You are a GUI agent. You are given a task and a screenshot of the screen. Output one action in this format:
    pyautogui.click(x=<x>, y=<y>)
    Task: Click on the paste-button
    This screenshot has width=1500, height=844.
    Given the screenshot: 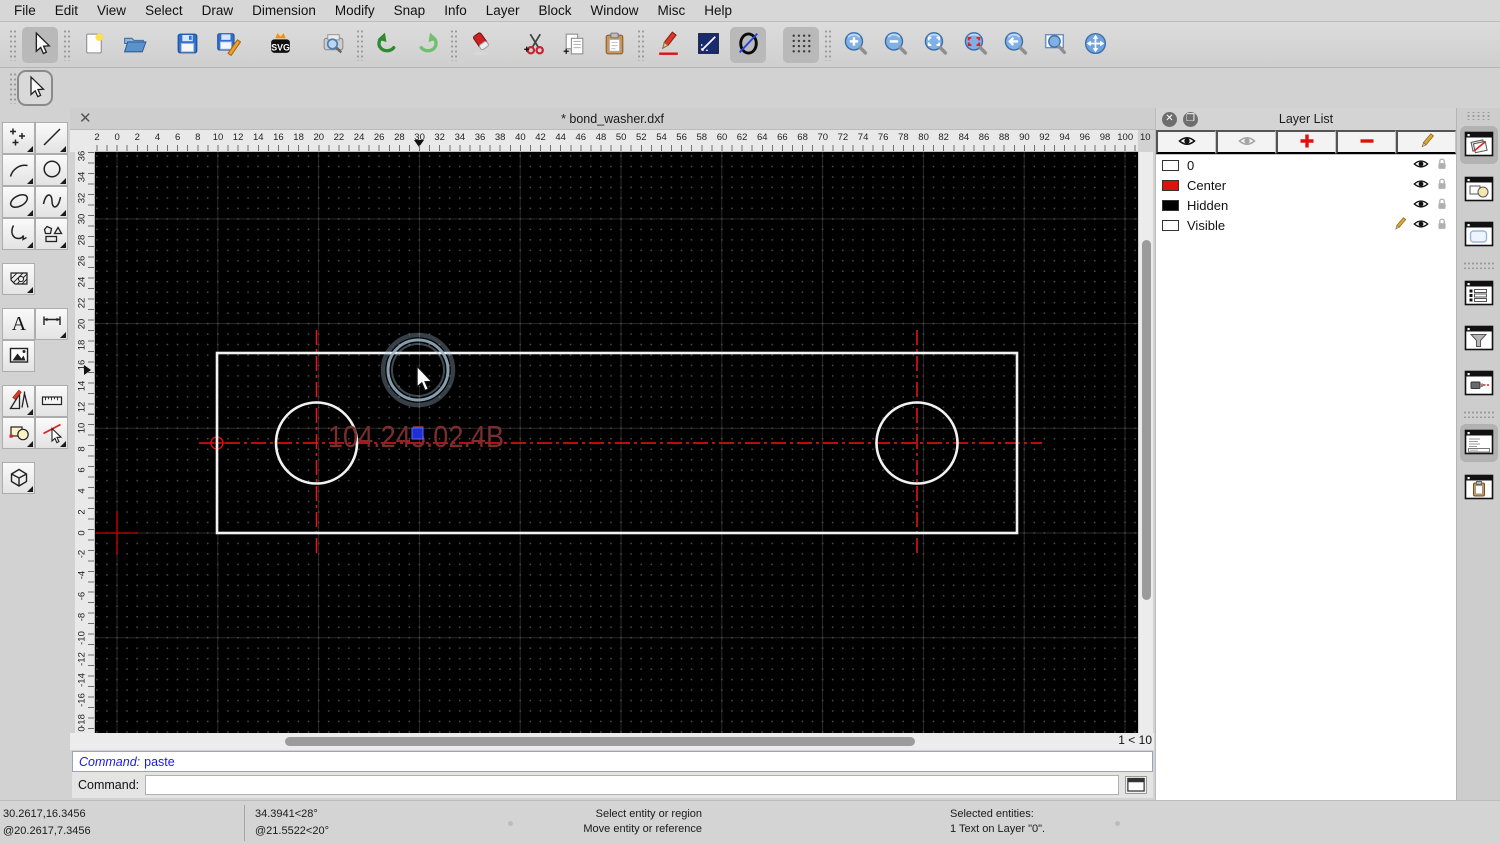 What is the action you would take?
    pyautogui.click(x=614, y=45)
    